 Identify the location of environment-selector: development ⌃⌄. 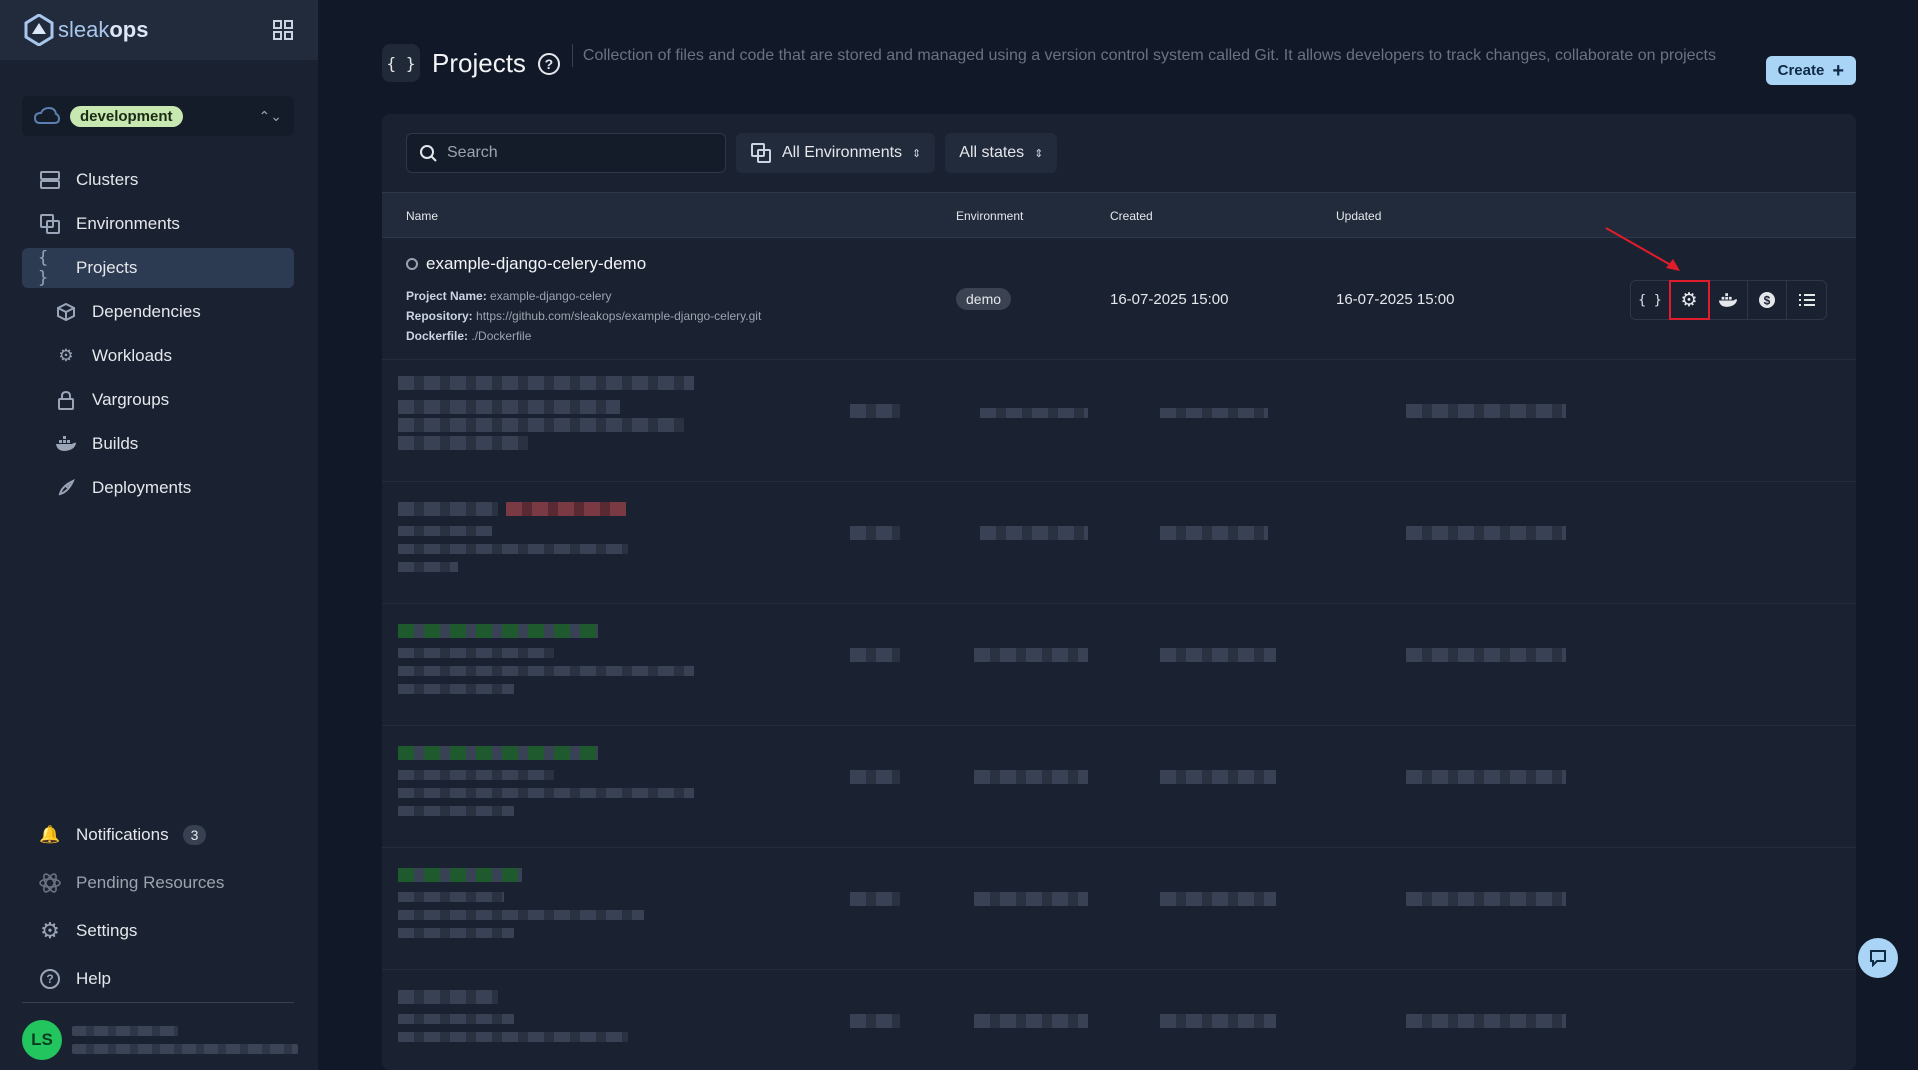
(158, 116).